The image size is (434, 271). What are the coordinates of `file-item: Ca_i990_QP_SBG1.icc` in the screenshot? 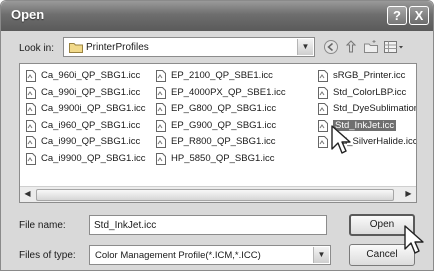 It's located at (83, 141).